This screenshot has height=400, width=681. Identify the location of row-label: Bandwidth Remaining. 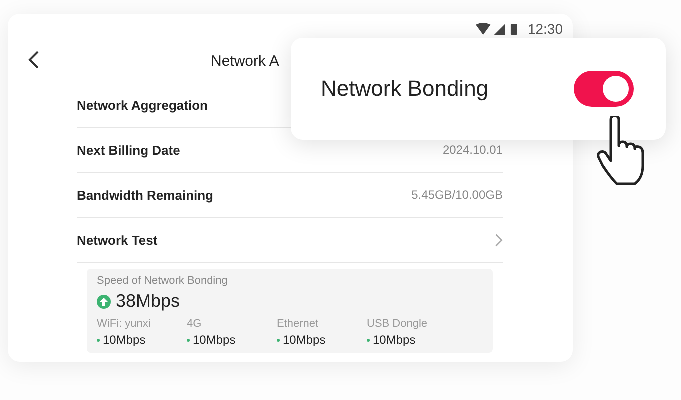
(145, 195).